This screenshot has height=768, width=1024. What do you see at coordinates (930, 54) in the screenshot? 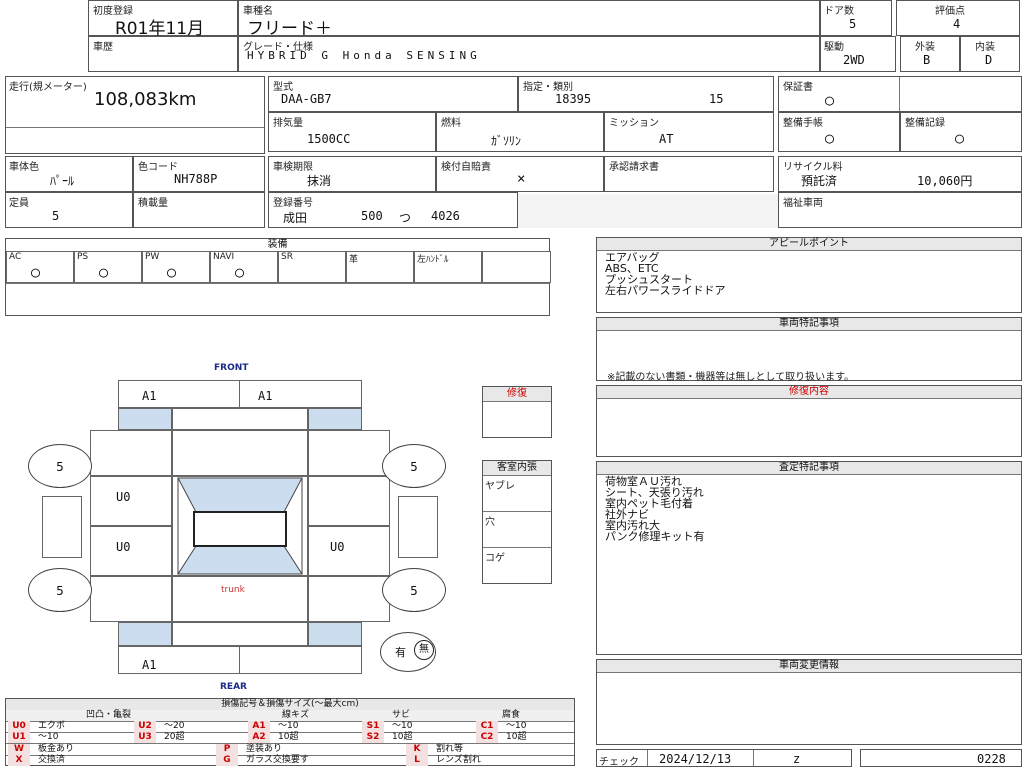
I see `exterior-cell: 外装 B` at bounding box center [930, 54].